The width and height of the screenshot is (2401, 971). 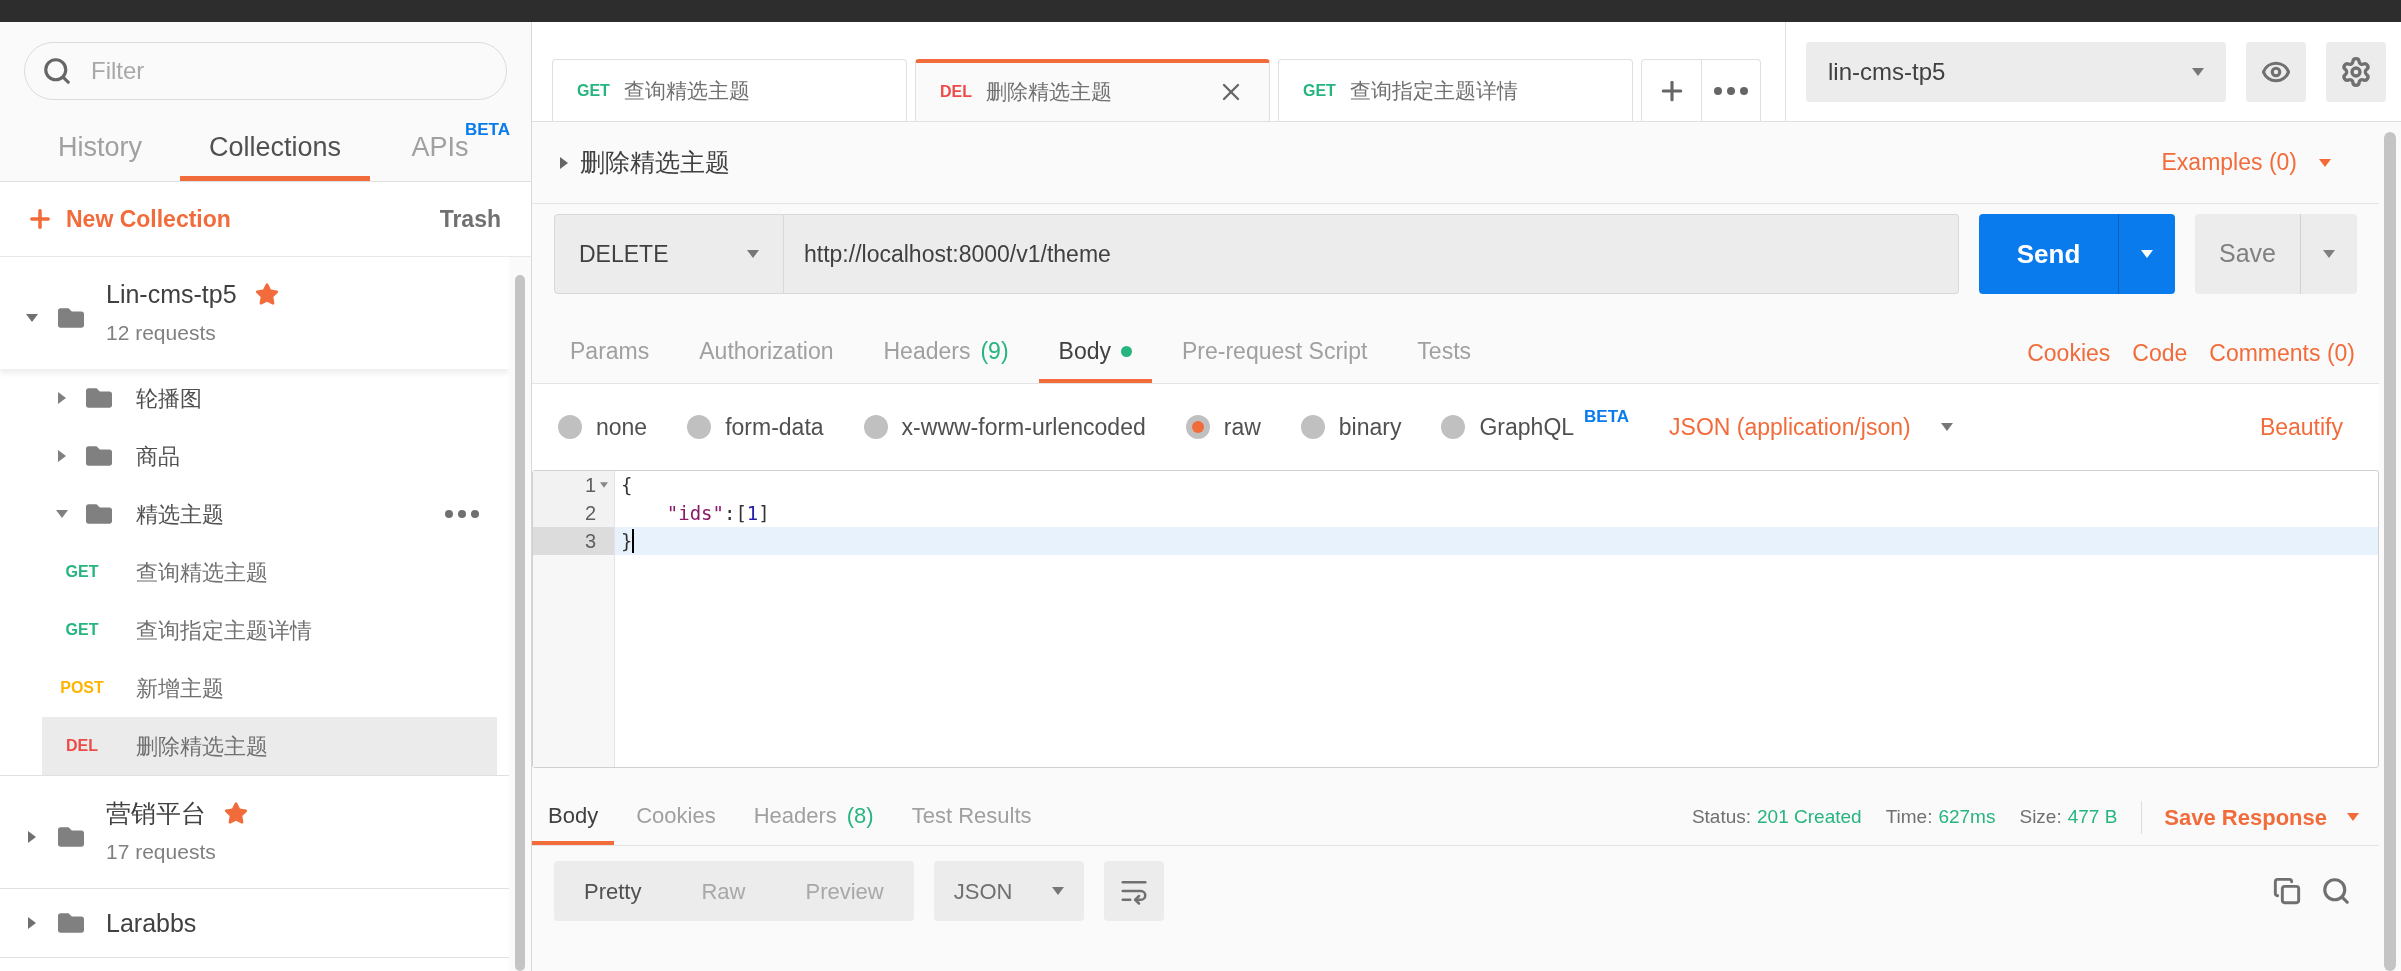 I want to click on status-value: 201 Created, so click(x=1809, y=816).